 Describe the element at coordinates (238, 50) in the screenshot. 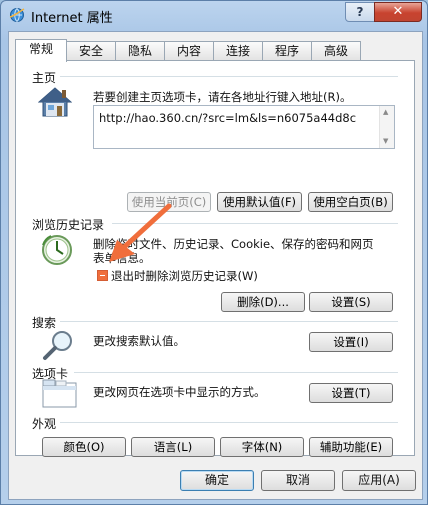

I see `tab-connections: 连接` at that location.